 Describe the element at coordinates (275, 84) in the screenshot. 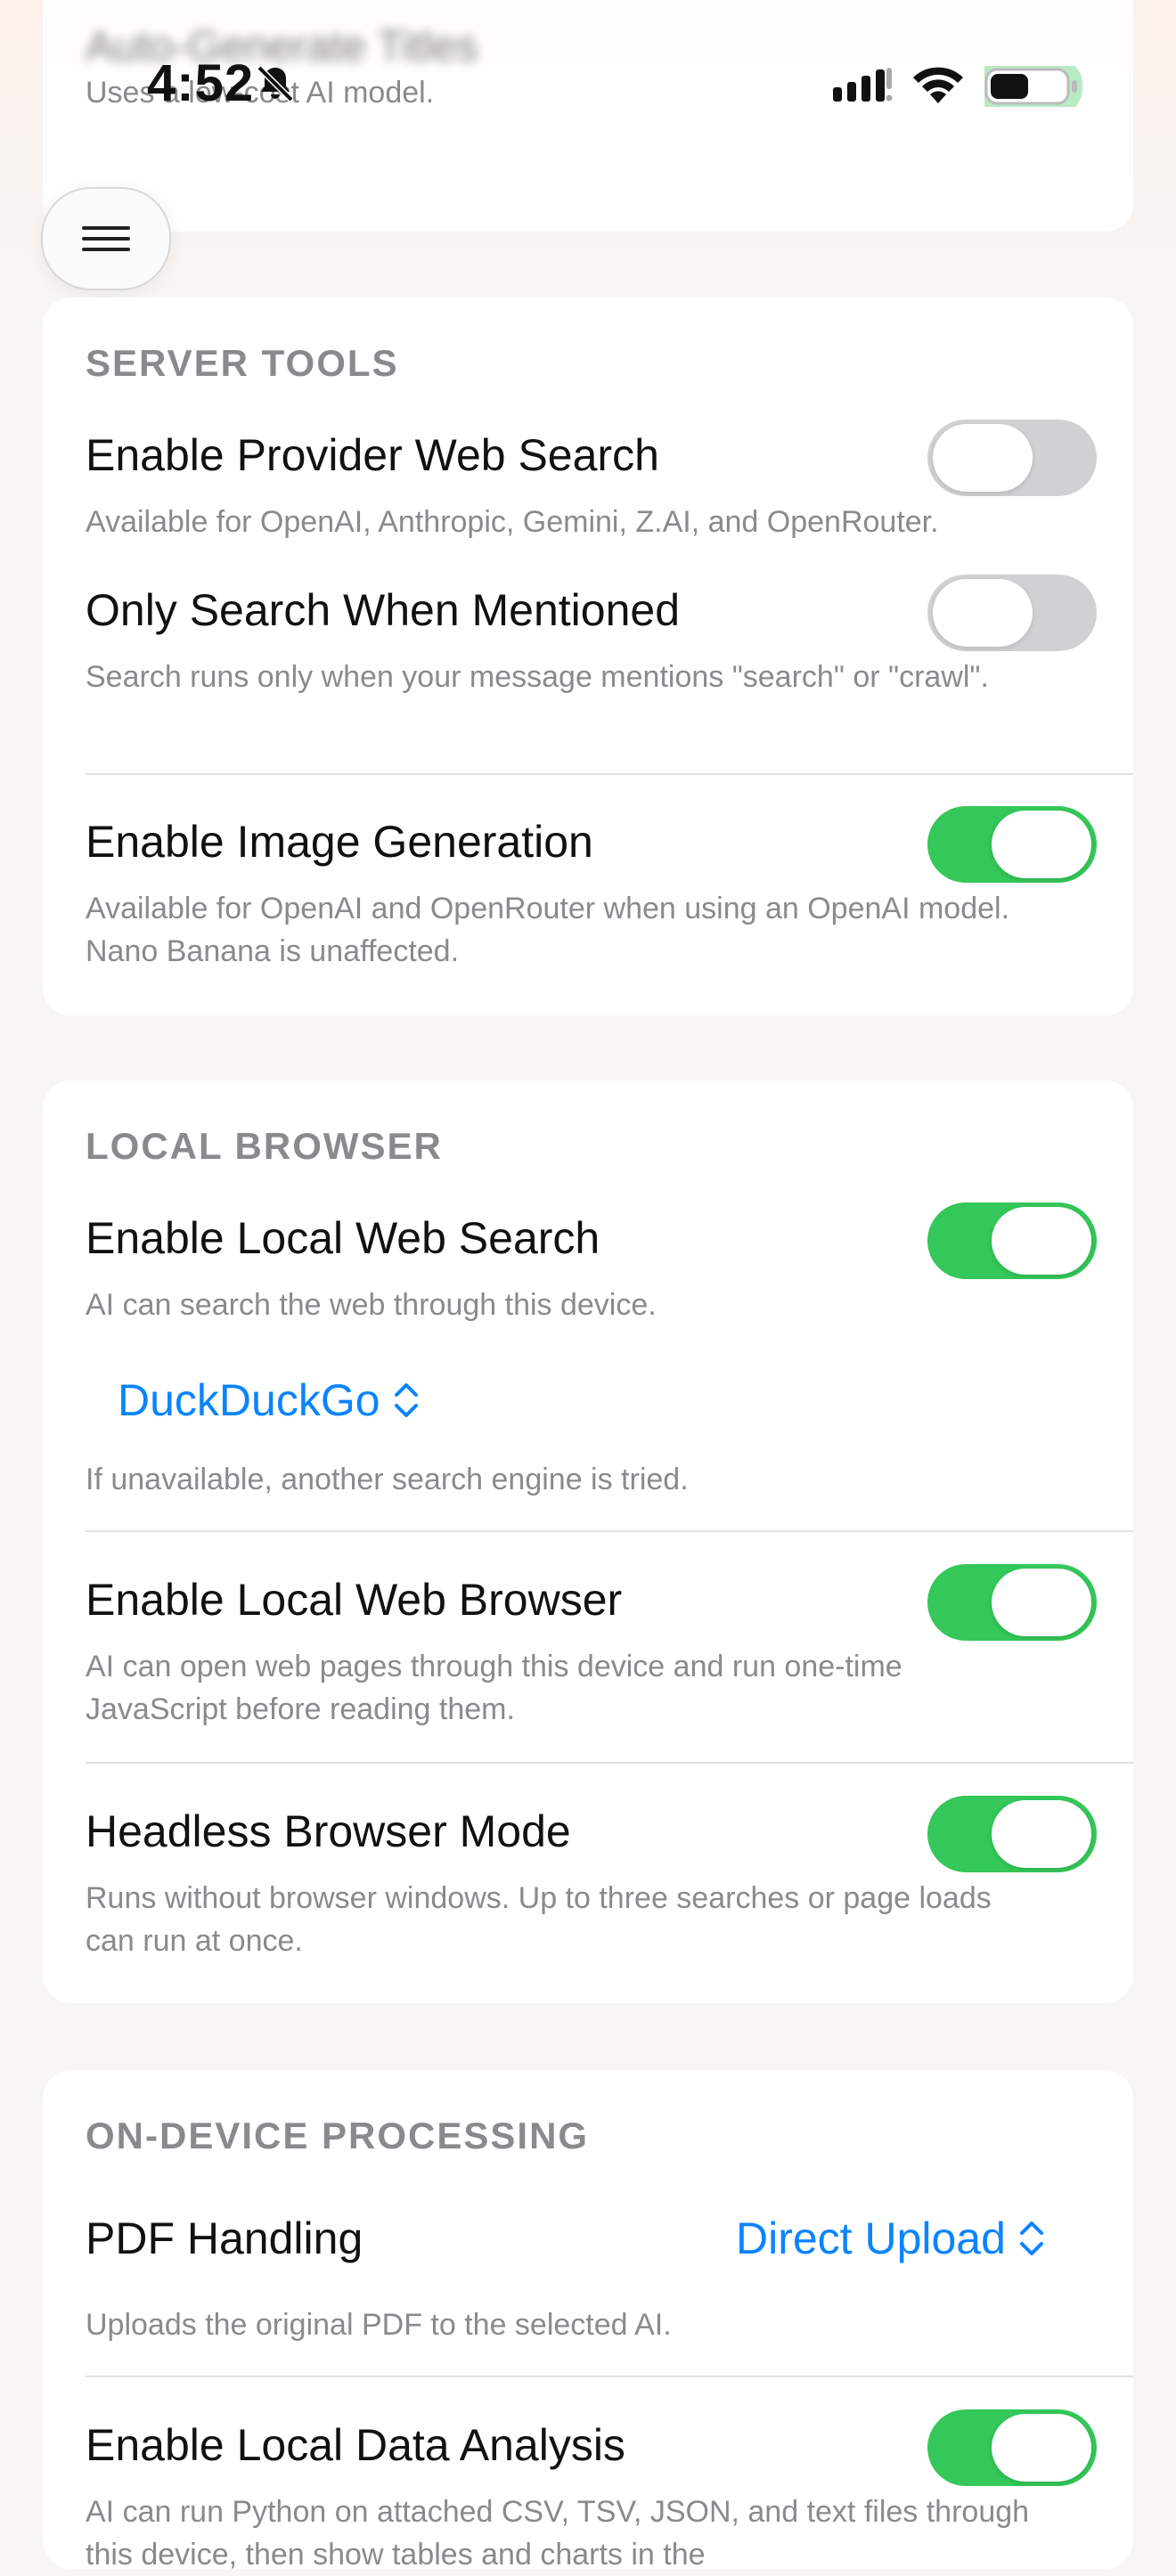

I see `silent-bell-icon` at that location.